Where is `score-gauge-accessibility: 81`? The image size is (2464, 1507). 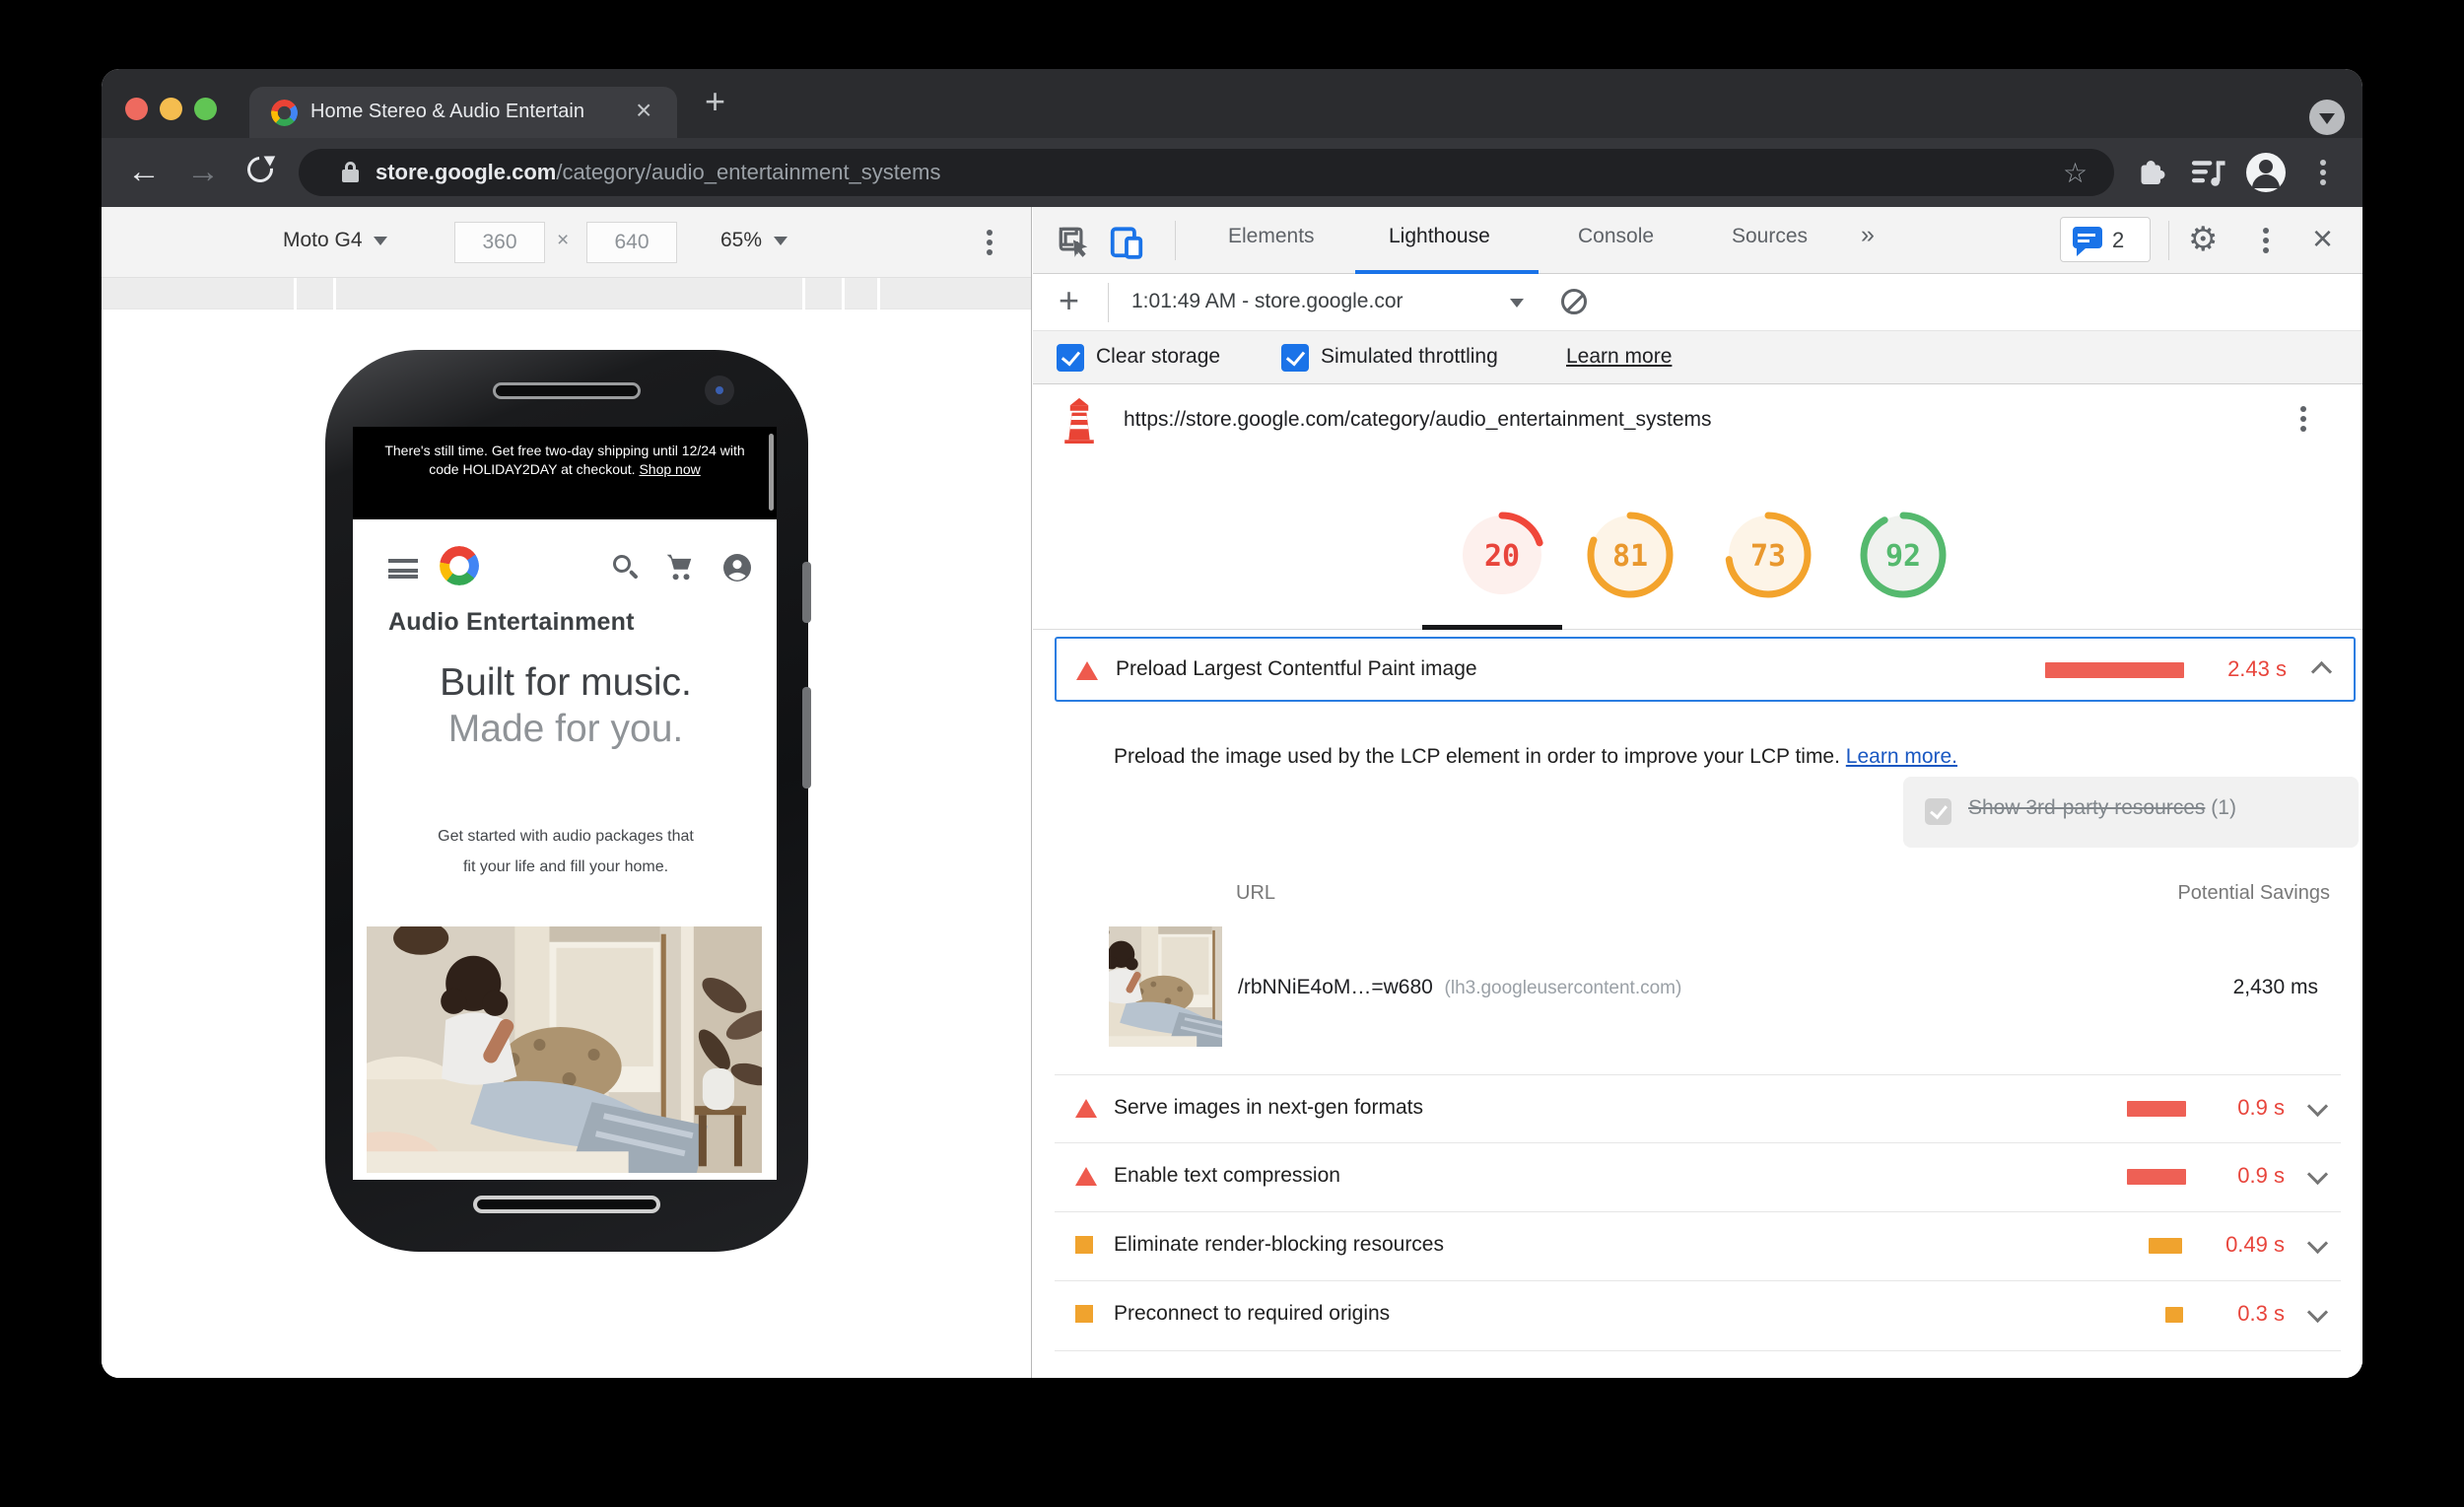
score-gauge-accessibility: 81 is located at coordinates (1630, 555).